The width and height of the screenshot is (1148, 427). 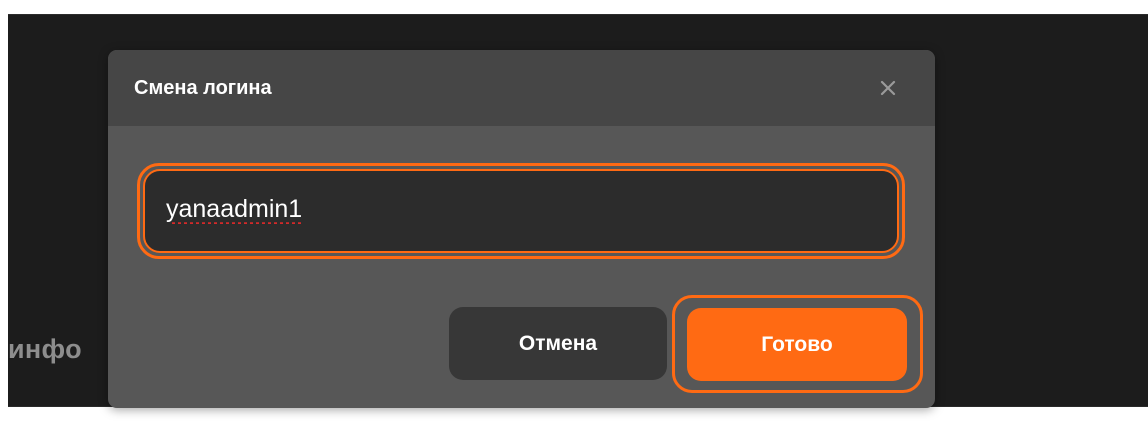 What do you see at coordinates (558, 343) in the screenshot?
I see `cancel-button: Отмена` at bounding box center [558, 343].